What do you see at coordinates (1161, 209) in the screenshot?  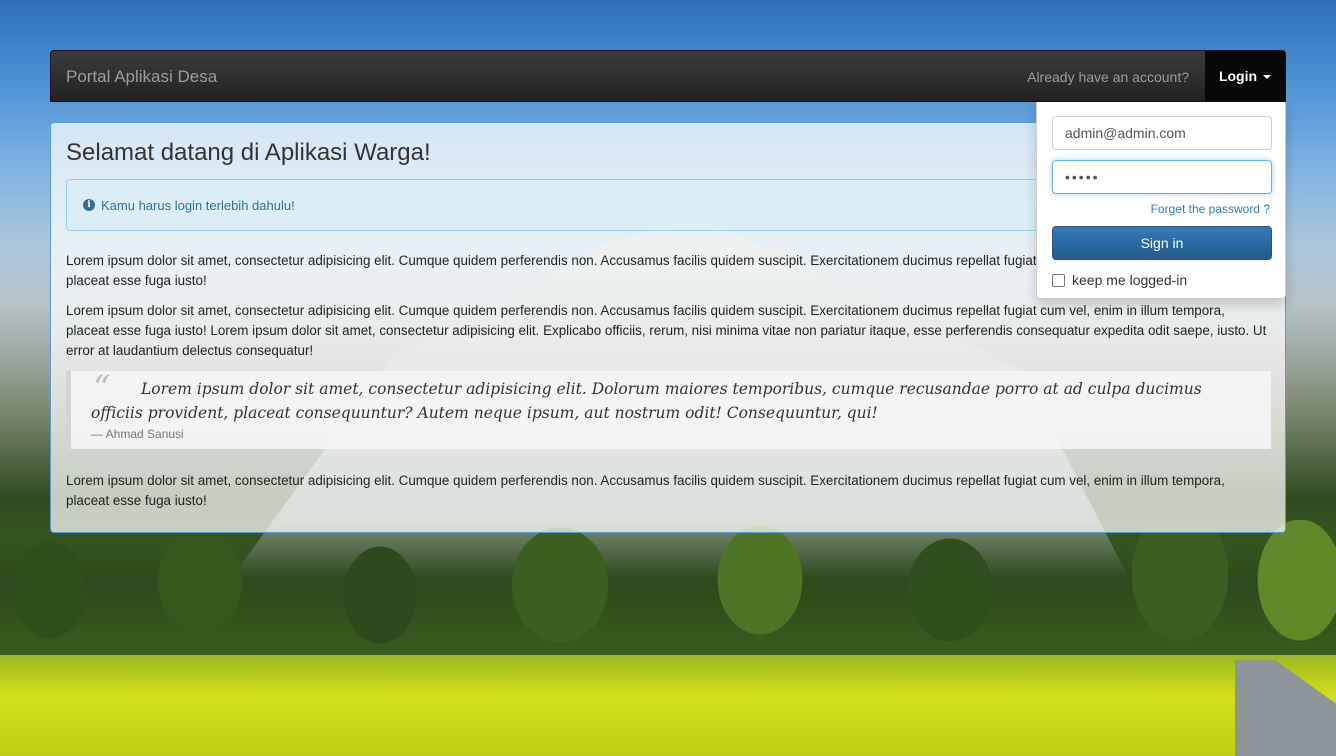 I see `forget-password-link: Forget the password ?` at bounding box center [1161, 209].